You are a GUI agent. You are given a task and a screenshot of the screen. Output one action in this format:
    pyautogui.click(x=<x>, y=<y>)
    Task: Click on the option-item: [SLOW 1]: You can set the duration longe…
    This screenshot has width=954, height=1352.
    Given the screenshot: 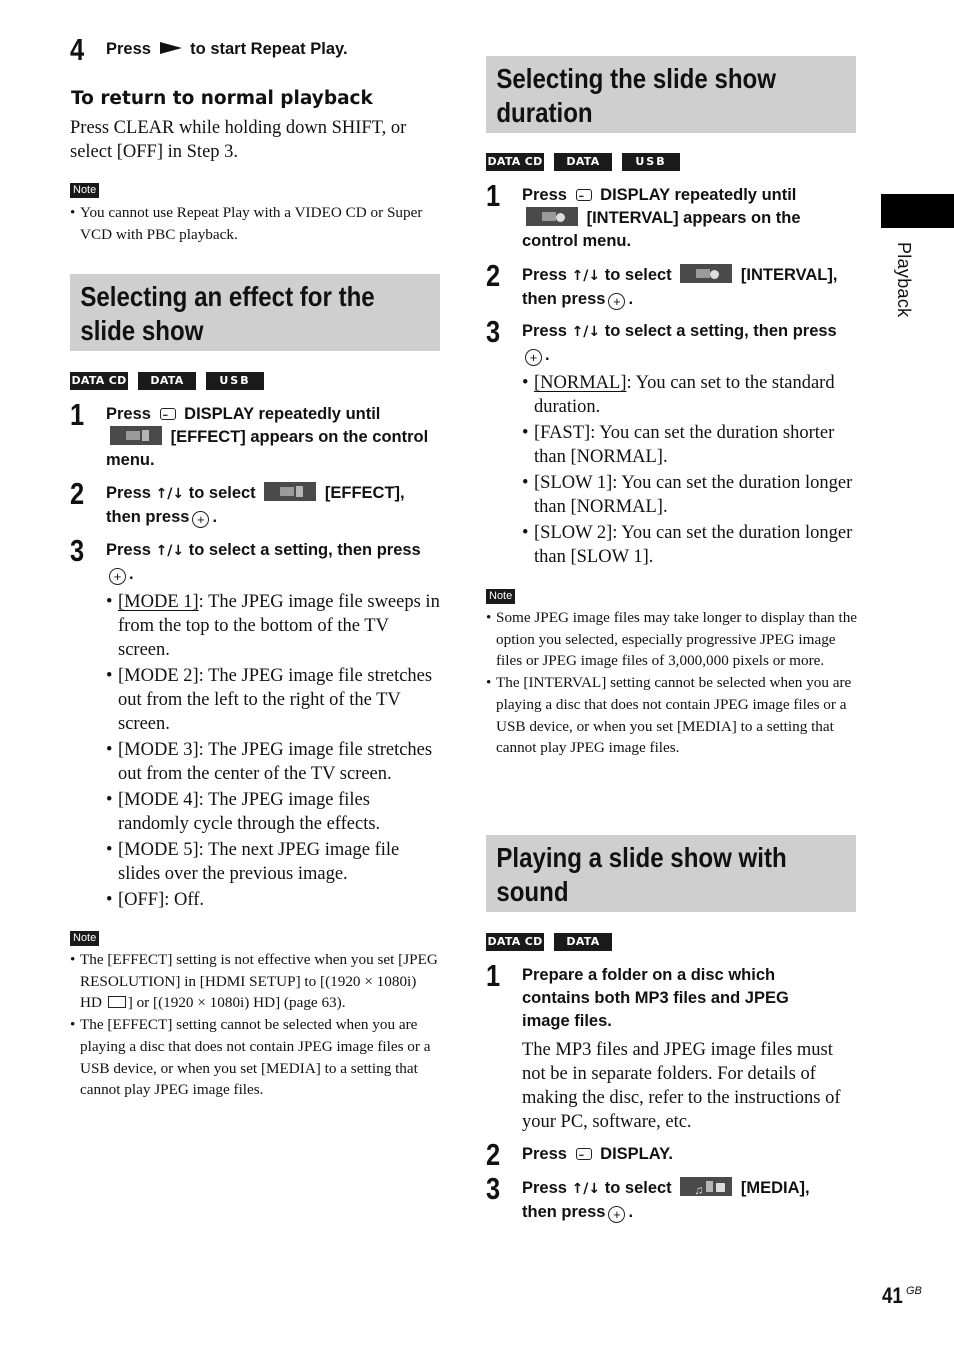 What is the action you would take?
    pyautogui.click(x=690, y=495)
    